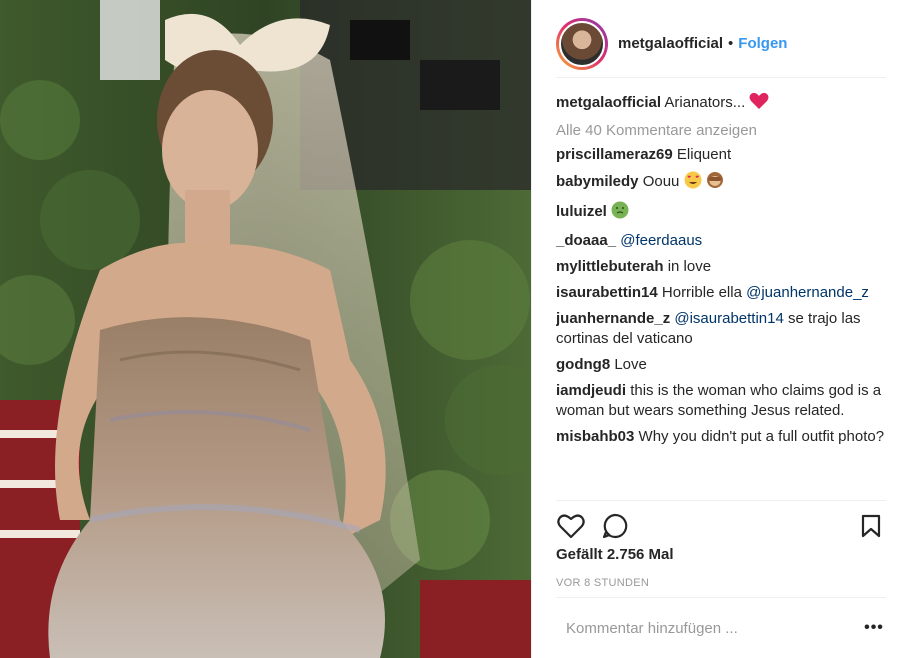 This screenshot has height=658, width=900. Describe the element at coordinates (614, 154) in the screenshot. I see `comment-username: priscillameraz69` at that location.